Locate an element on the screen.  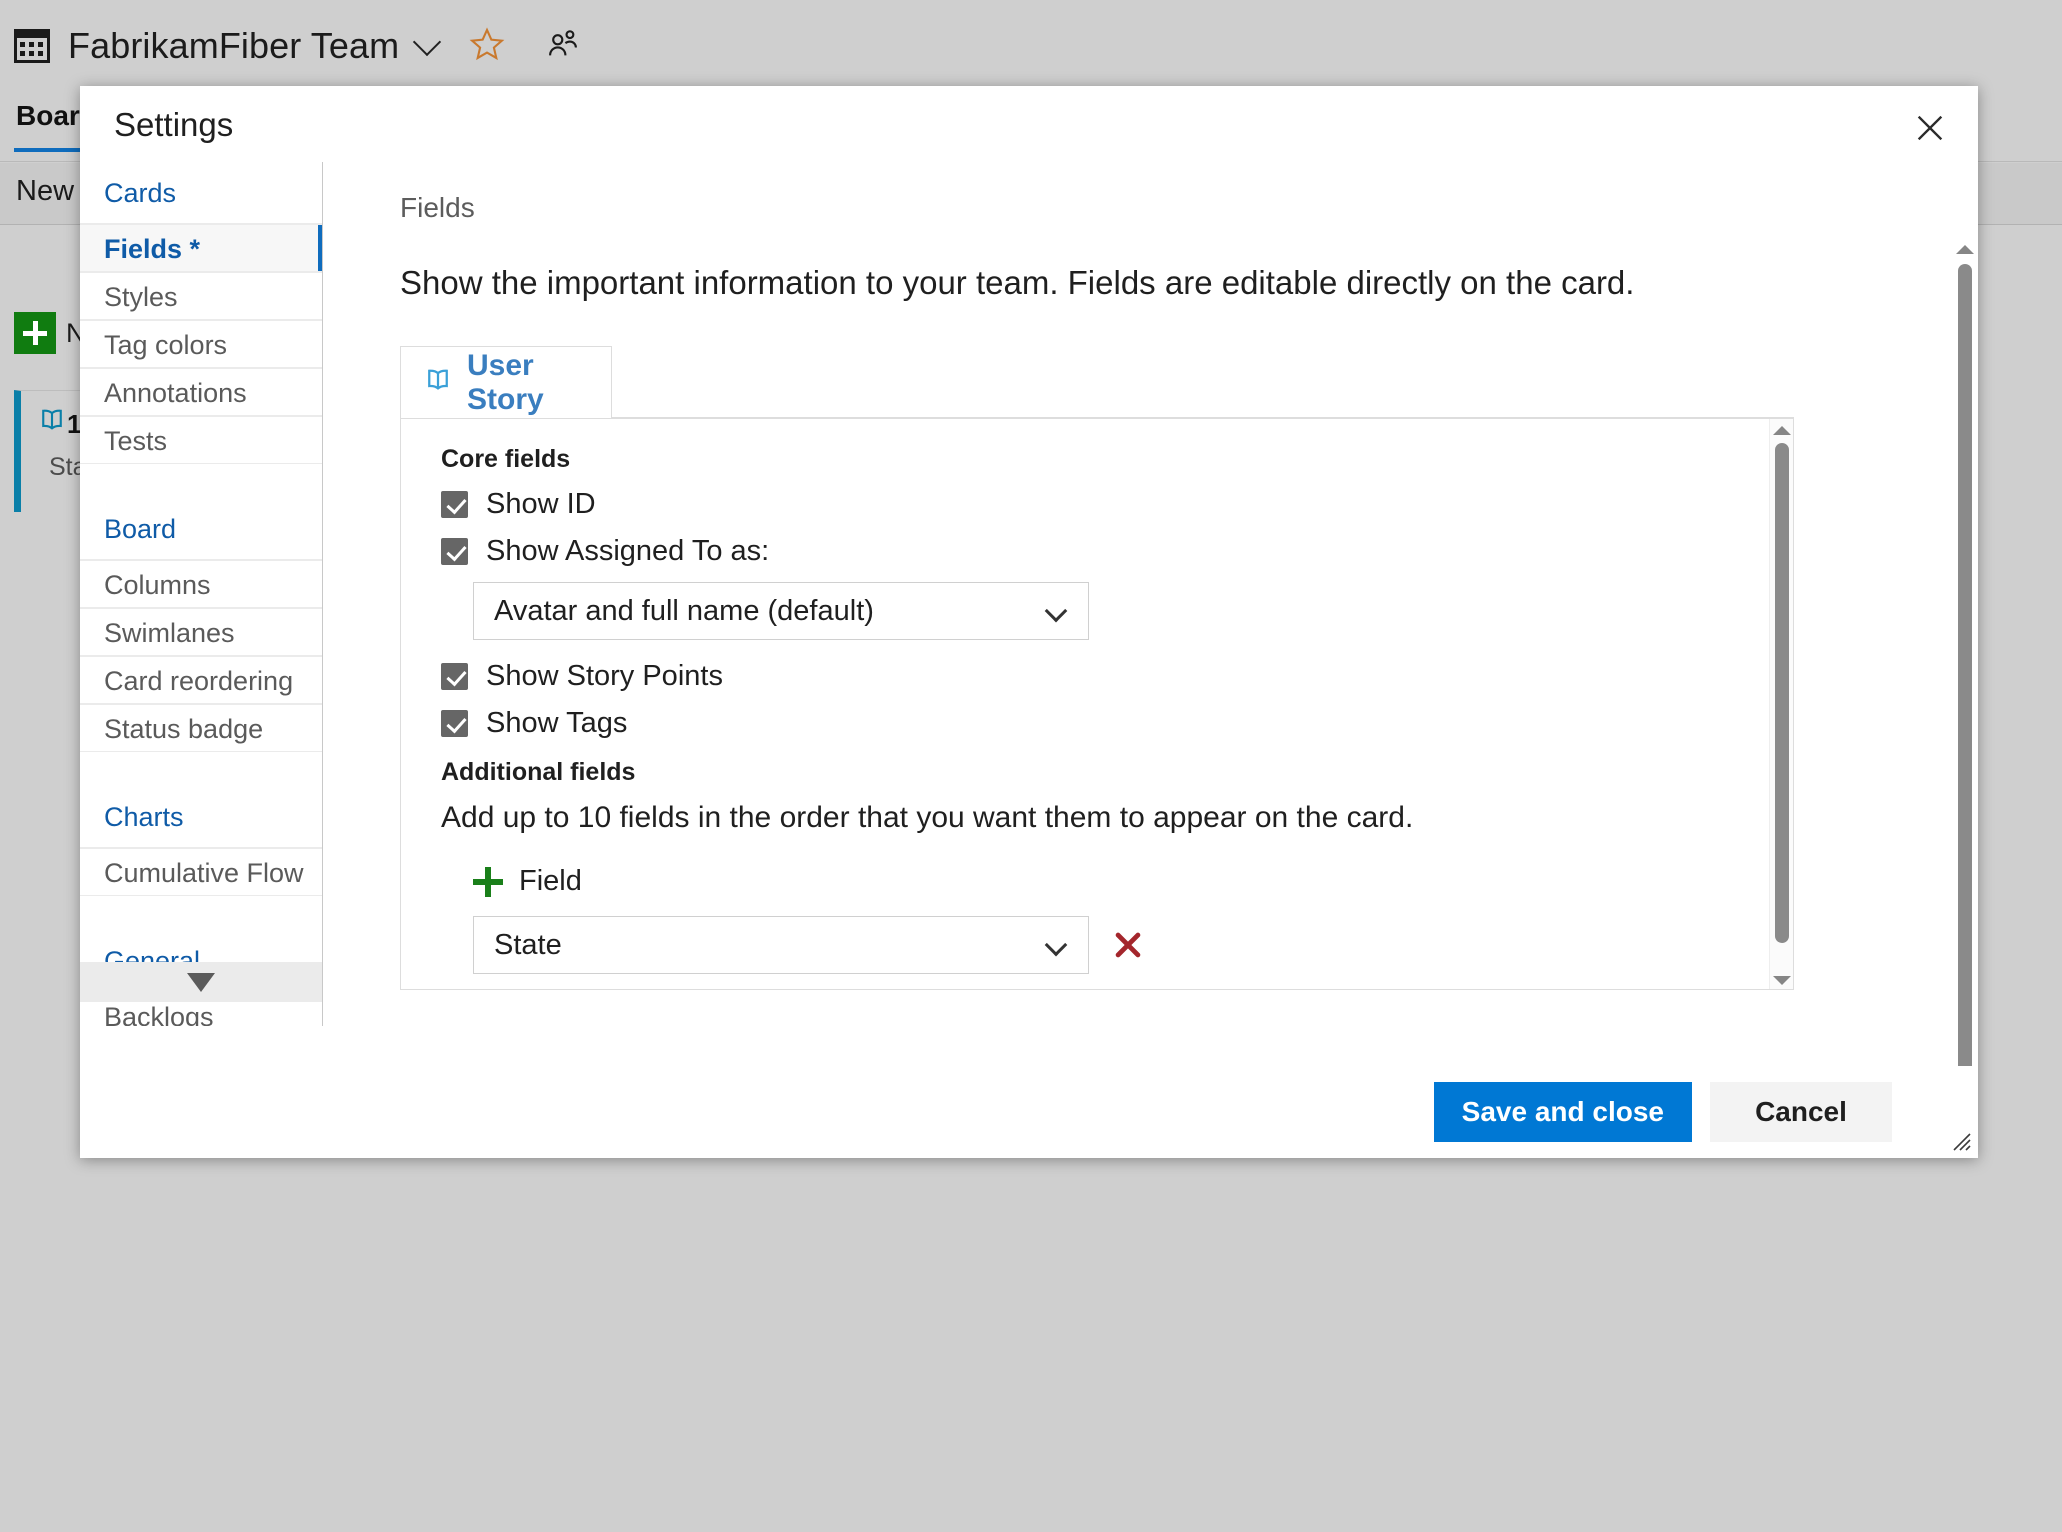
show-assigned-to-label: Show Assigned To as: is located at coordinates (628, 551).